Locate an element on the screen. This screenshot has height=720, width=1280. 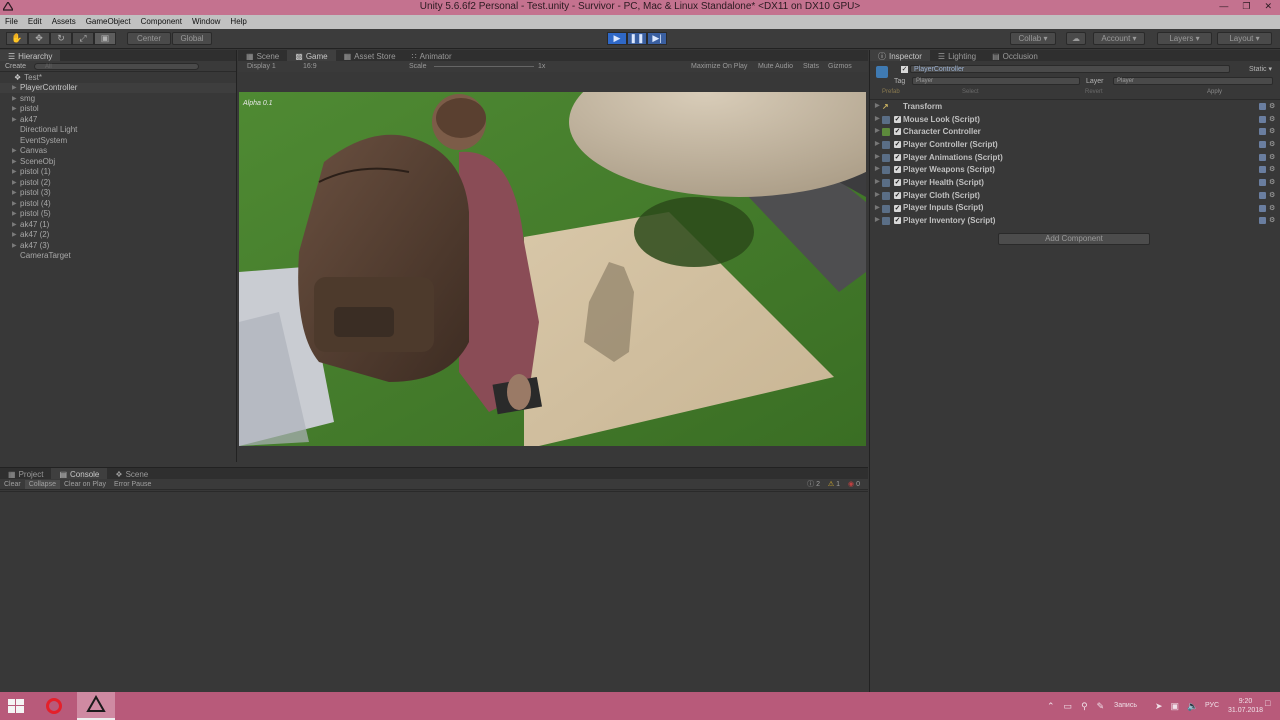
menu-file: File is located at coordinates (11, 22).